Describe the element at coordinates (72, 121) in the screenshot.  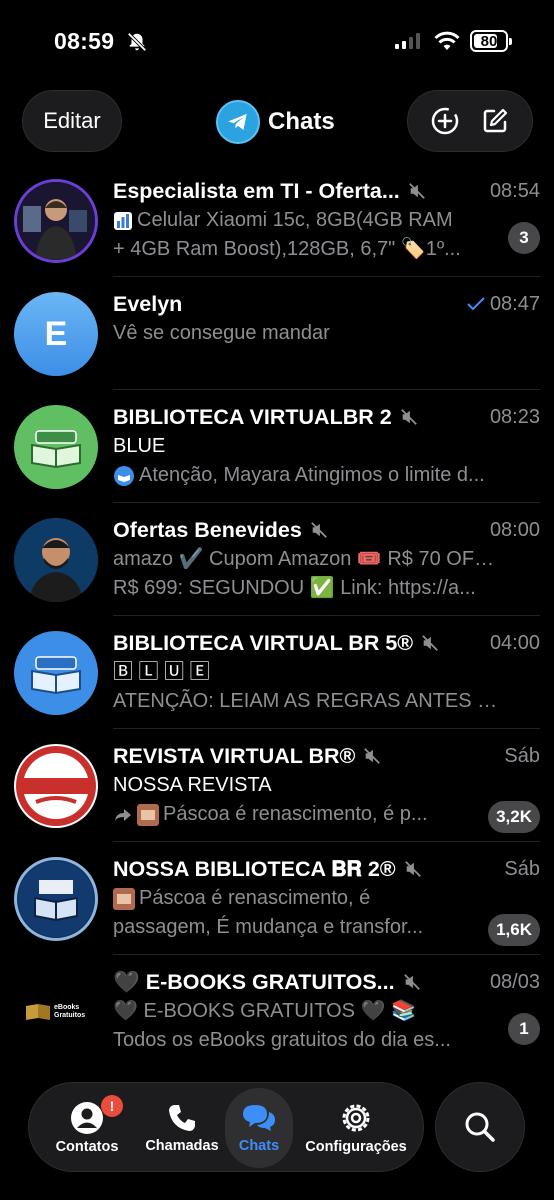
I see `edit-button: Editar` at that location.